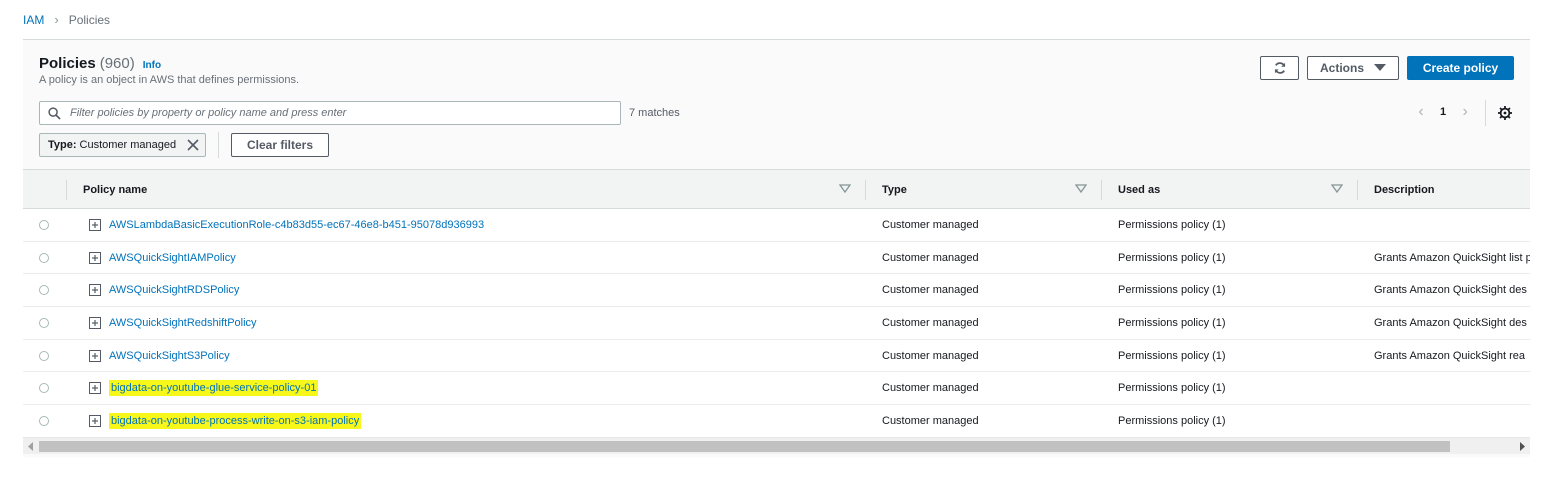 Image resolution: width=1556 pixels, height=502 pixels. I want to click on policy-name-link: AWSQuickSightRDSPolicy, so click(174, 290).